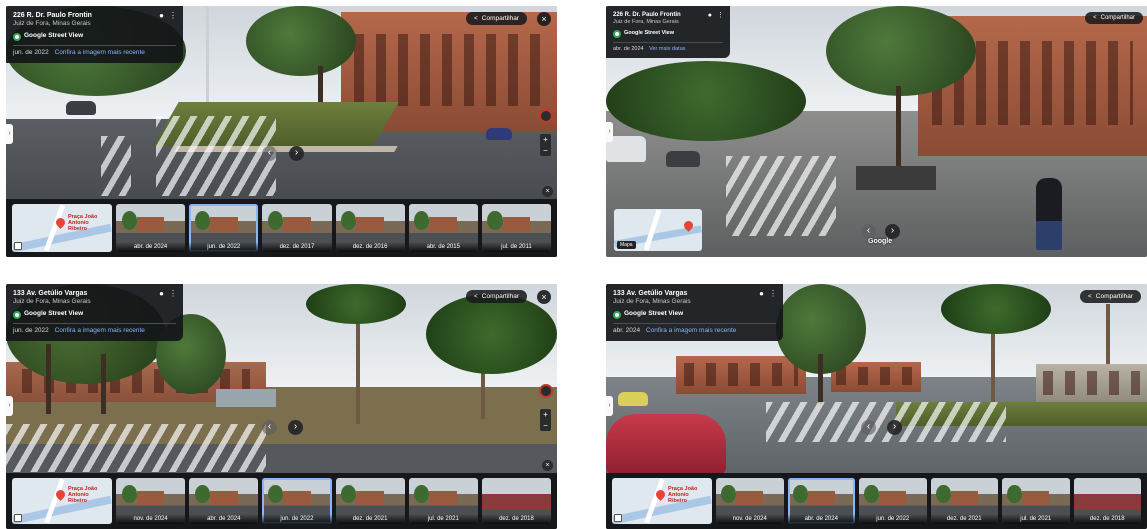 Image resolution: width=1147 pixels, height=529 pixels. I want to click on map-toggle-button: Mapa, so click(626, 245).